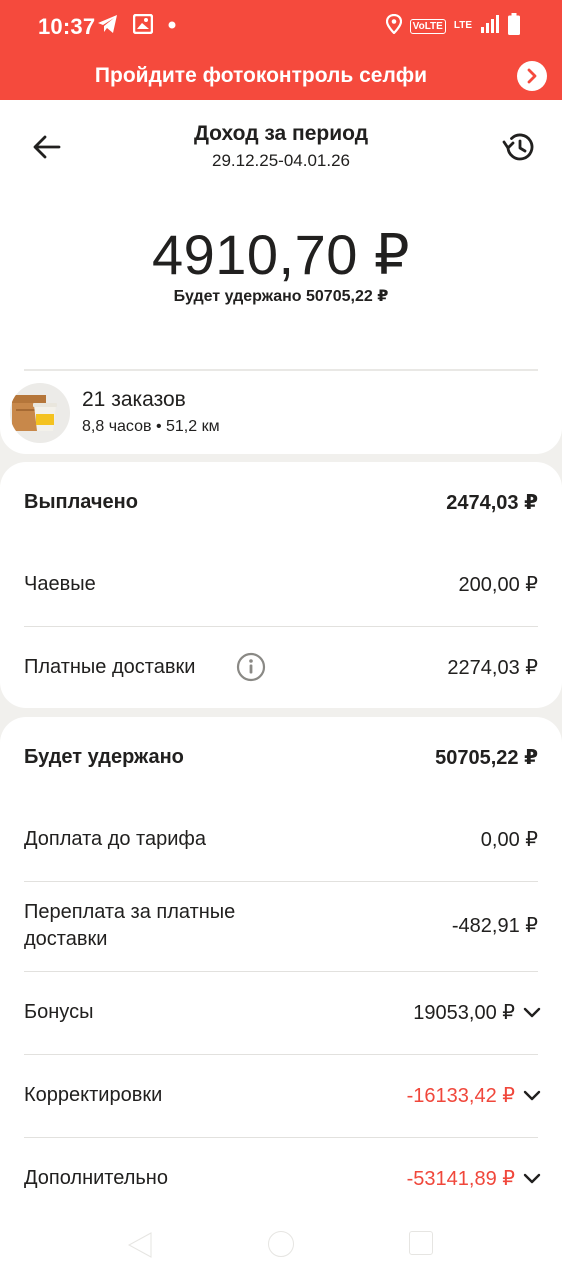 The image size is (562, 1280). I want to click on tariff-topup-label: Доплата до тарифа, so click(115, 839).